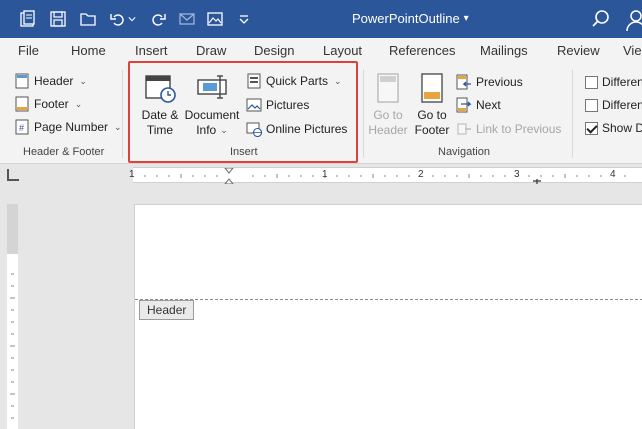 Image resolution: width=642 pixels, height=429 pixels. What do you see at coordinates (464, 105) in the screenshot?
I see `next-arrow-icon` at bounding box center [464, 105].